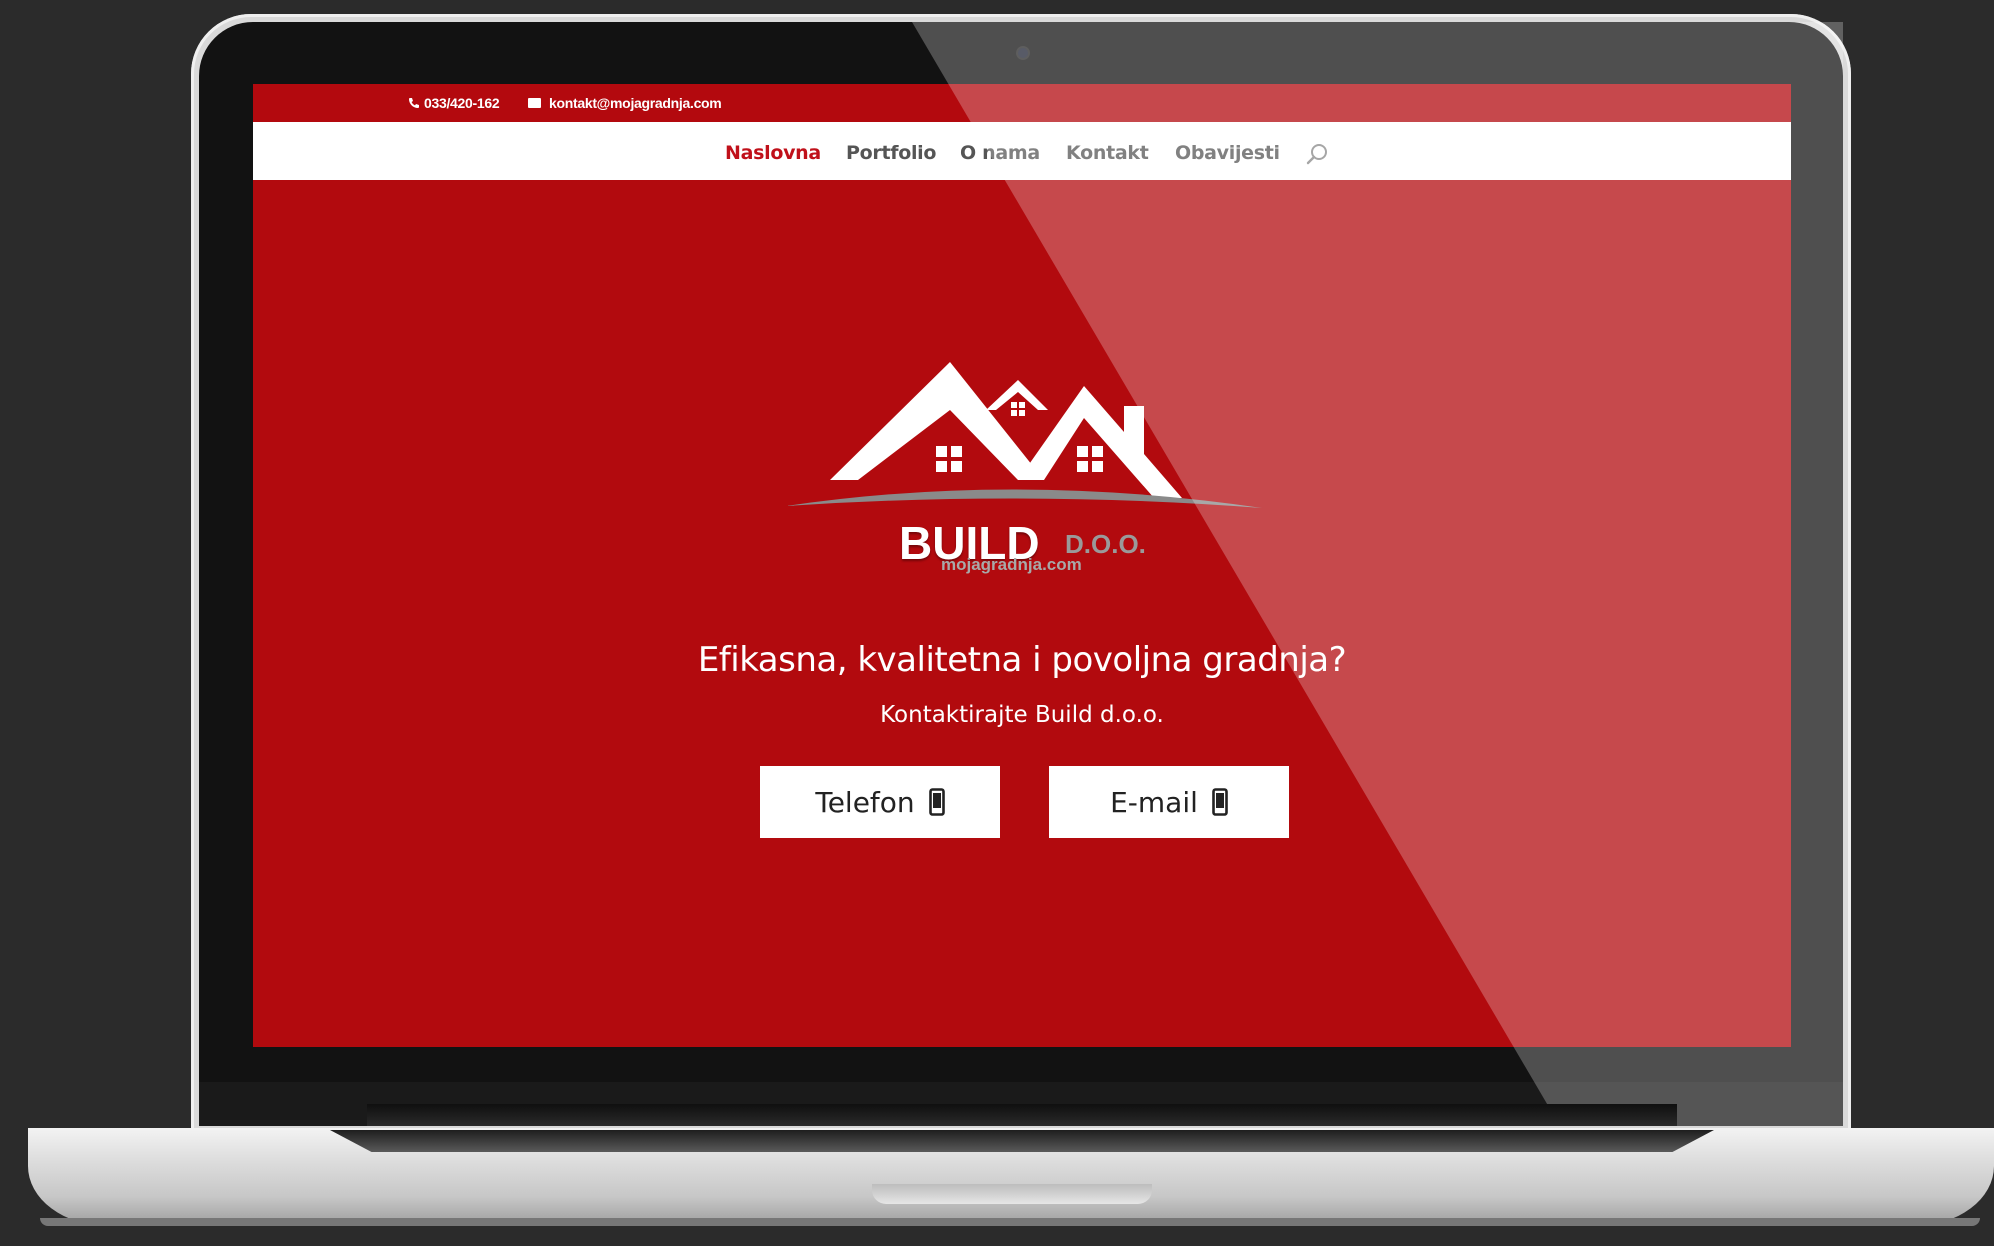 The height and width of the screenshot is (1246, 1994). I want to click on base-bottom-edge, so click(1010, 1222).